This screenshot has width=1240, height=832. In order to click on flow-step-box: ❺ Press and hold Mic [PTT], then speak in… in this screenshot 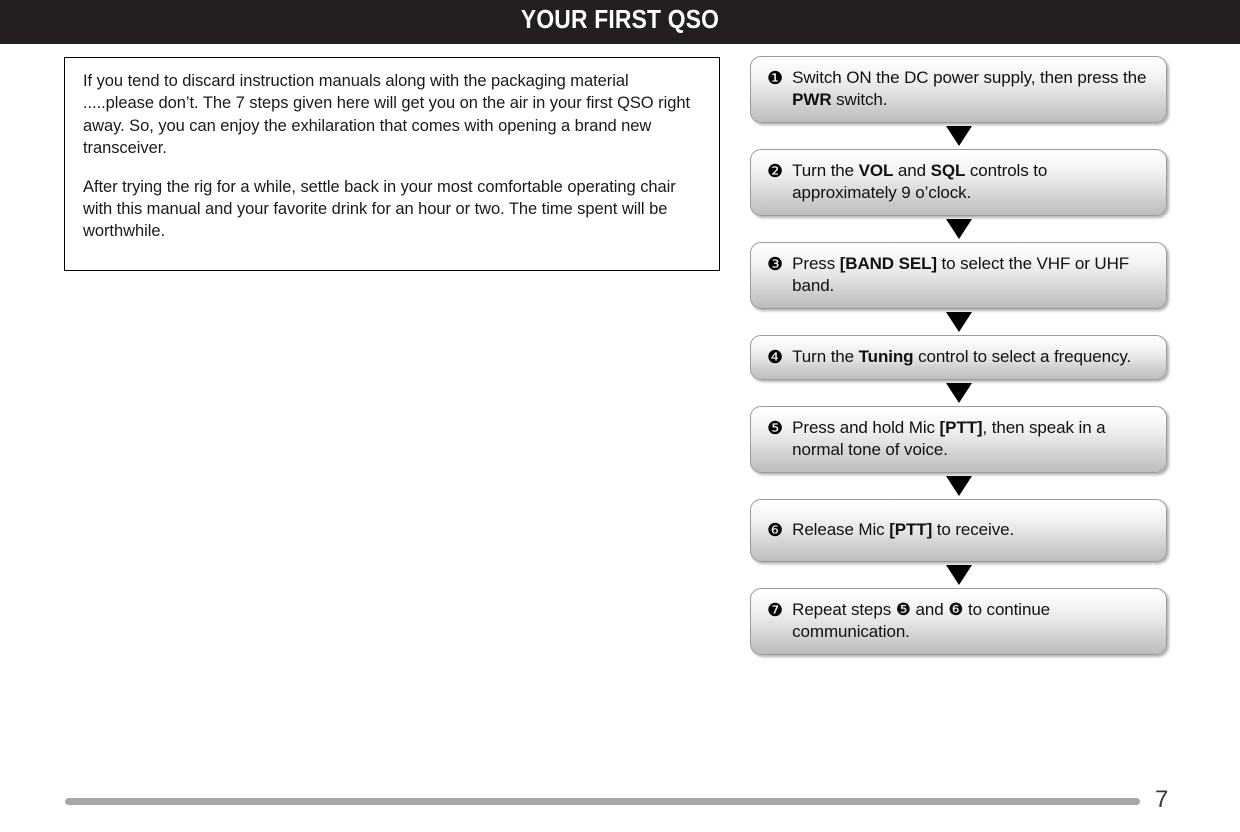, I will do `click(958, 439)`.